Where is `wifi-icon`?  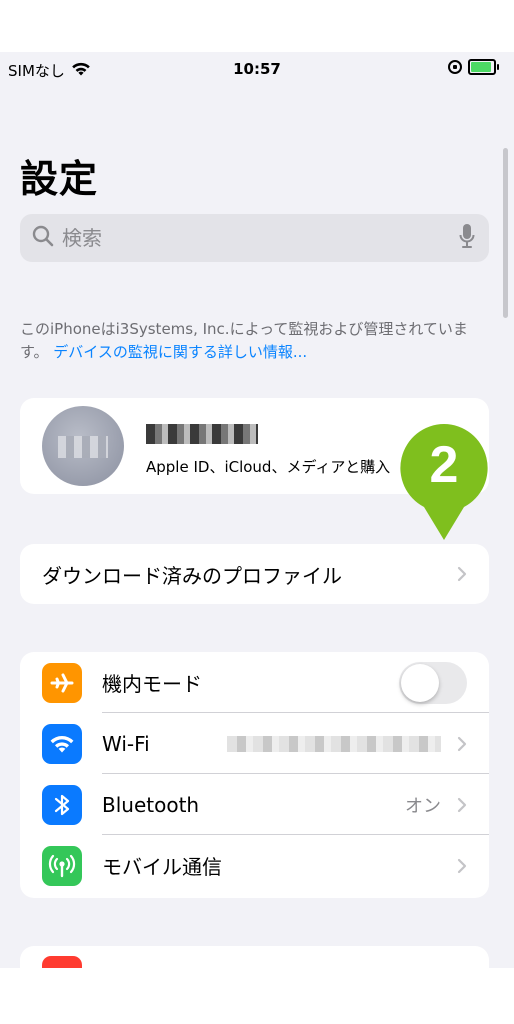 wifi-icon is located at coordinates (62, 743).